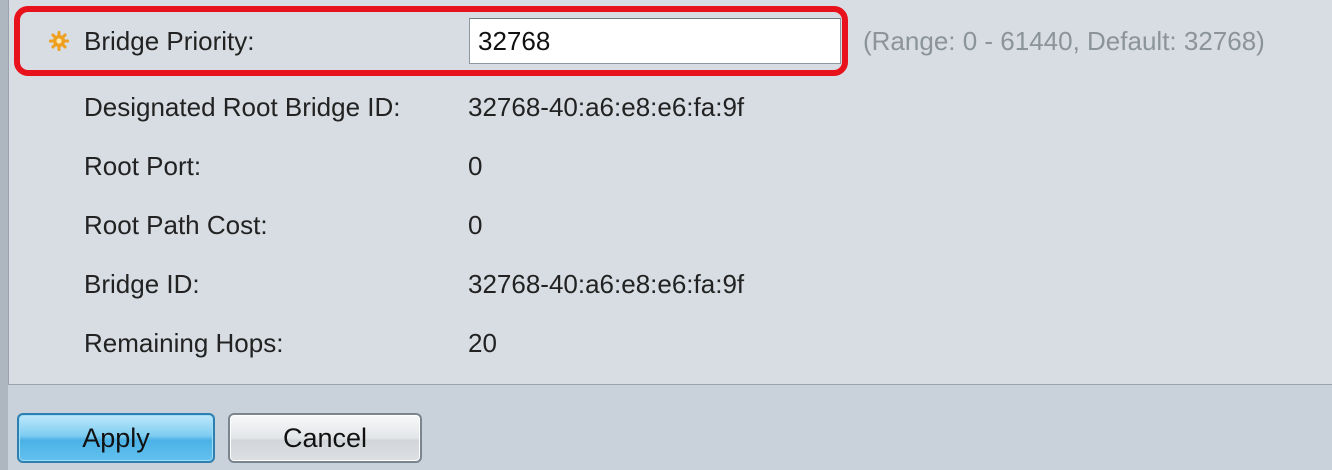  Describe the element at coordinates (482, 342) in the screenshot. I see `remaining-hops-value: 20` at that location.